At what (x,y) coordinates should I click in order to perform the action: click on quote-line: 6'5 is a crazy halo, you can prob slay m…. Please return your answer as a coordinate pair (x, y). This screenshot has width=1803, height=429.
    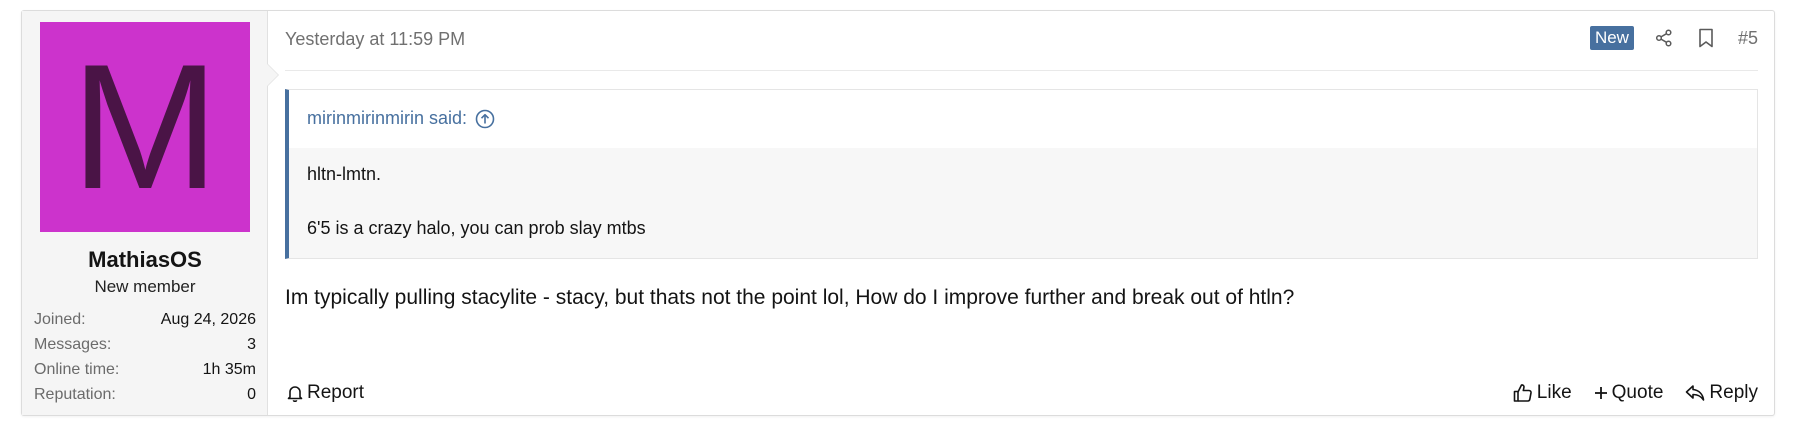
    Looking at the image, I should click on (476, 228).